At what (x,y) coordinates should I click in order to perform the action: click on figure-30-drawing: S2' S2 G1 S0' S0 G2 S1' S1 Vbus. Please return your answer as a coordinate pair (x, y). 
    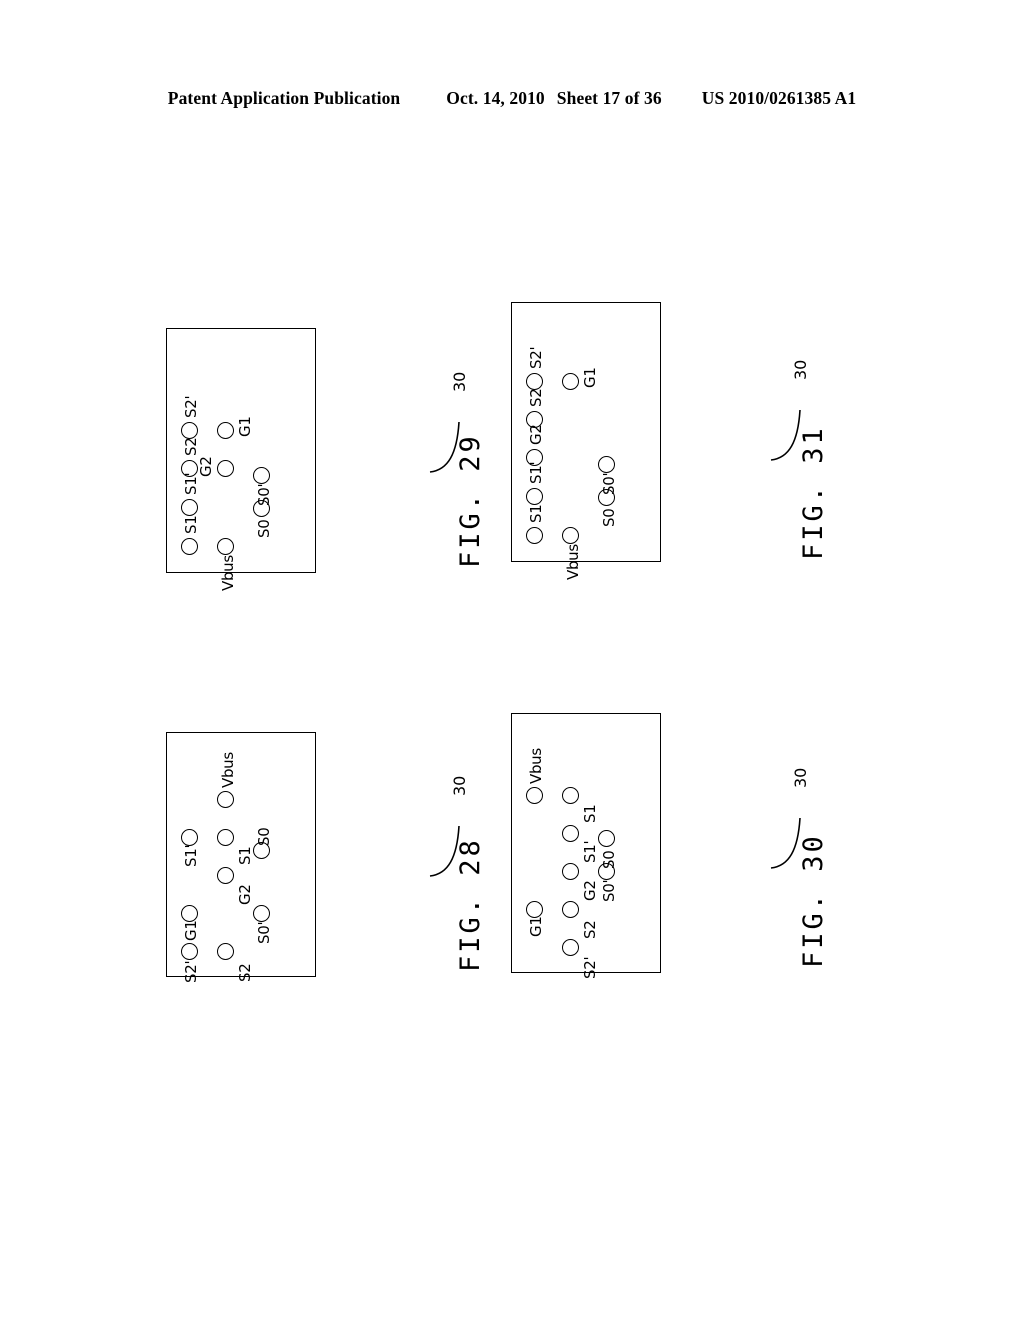
    Looking at the image, I should click on (586, 846).